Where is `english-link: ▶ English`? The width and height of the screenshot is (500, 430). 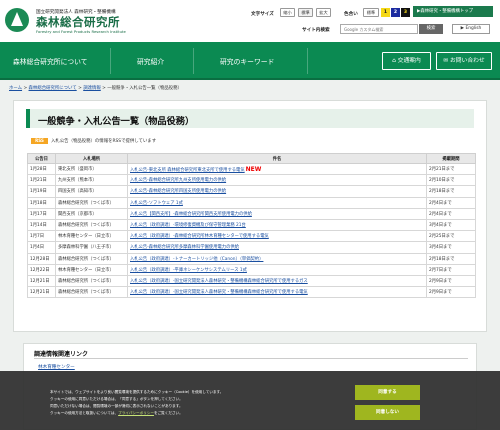 english-link: ▶ English is located at coordinates (471, 29).